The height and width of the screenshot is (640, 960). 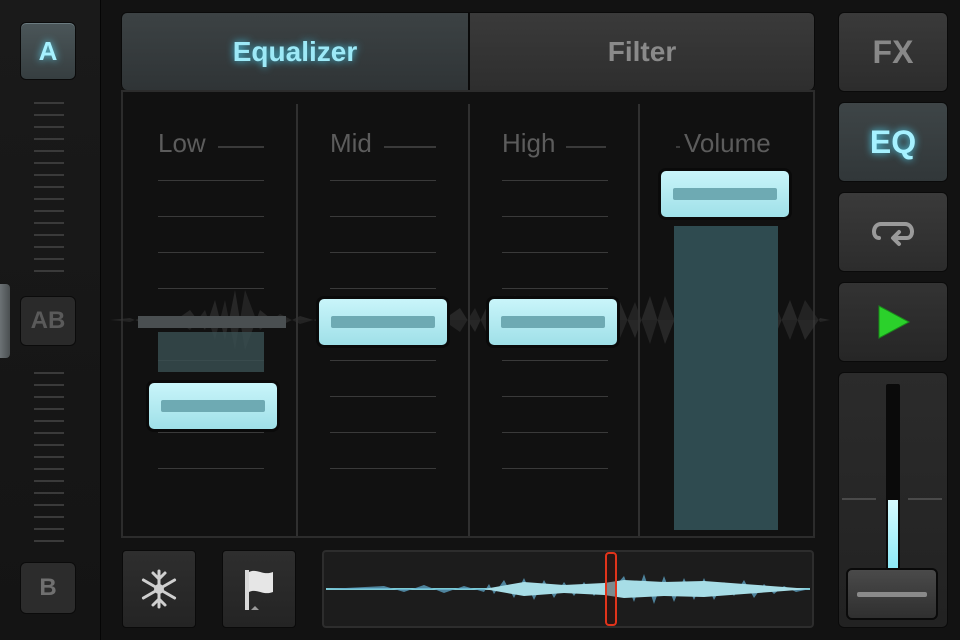 I want to click on snowflake-icon, so click(x=159, y=589).